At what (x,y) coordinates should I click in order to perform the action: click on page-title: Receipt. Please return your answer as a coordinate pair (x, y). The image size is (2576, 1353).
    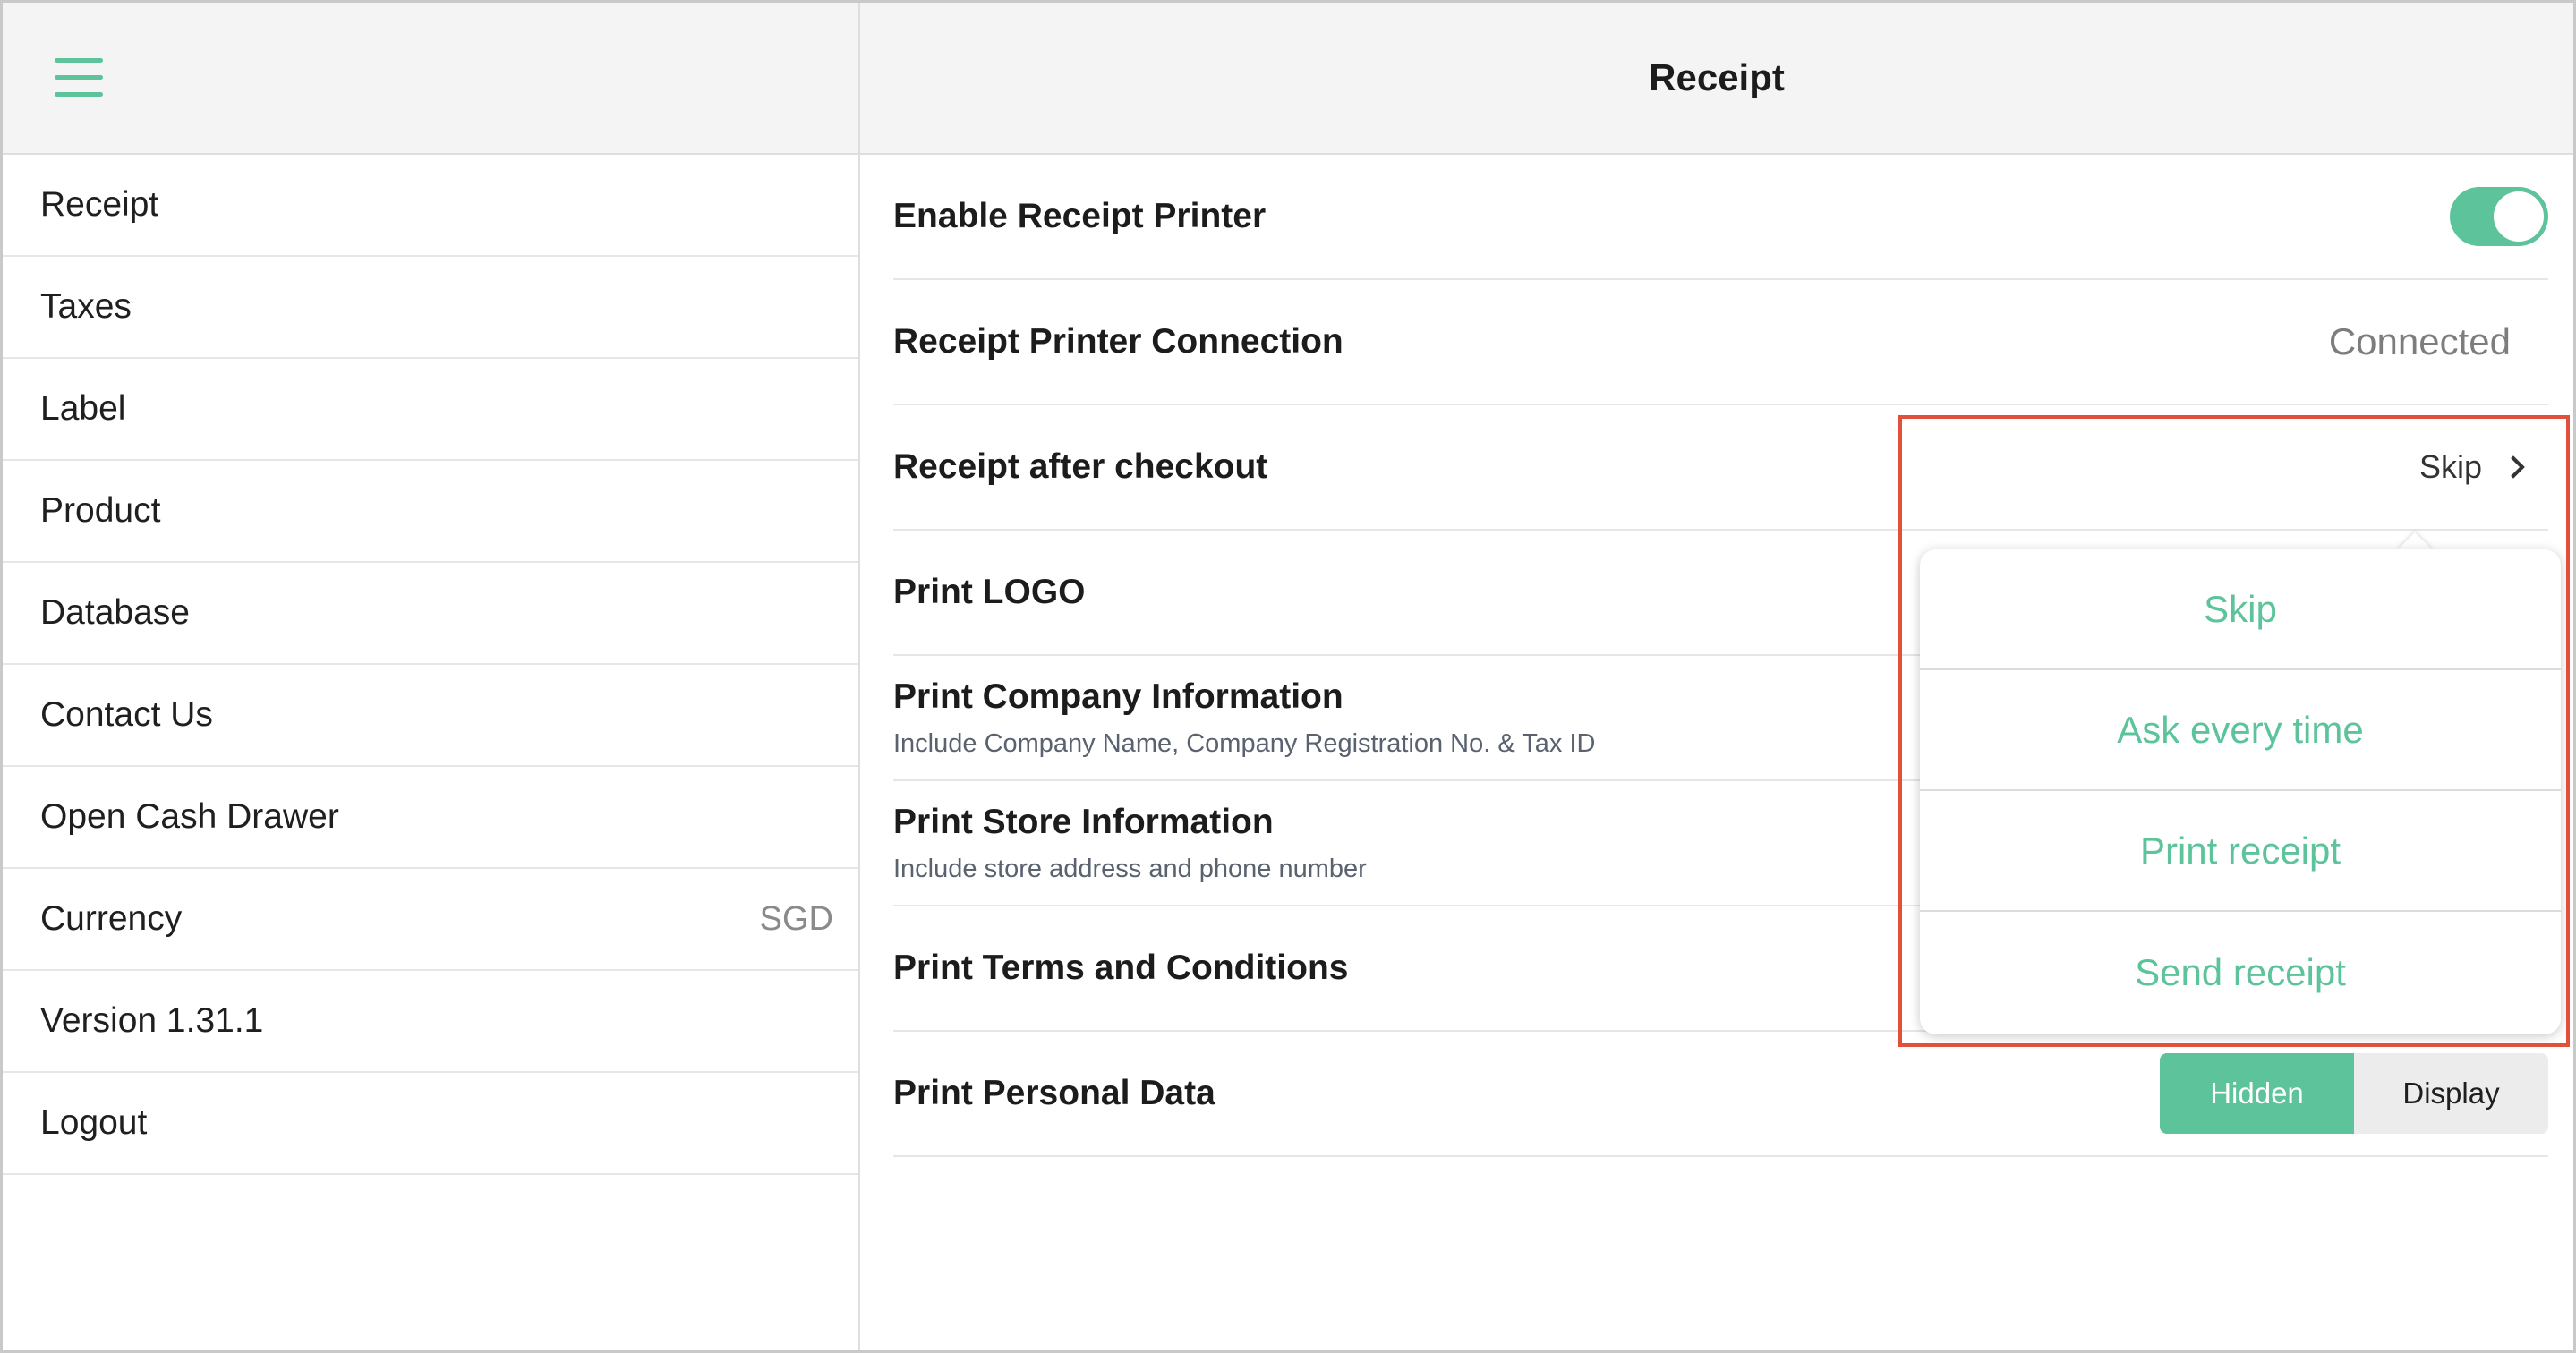
    Looking at the image, I should click on (1717, 77).